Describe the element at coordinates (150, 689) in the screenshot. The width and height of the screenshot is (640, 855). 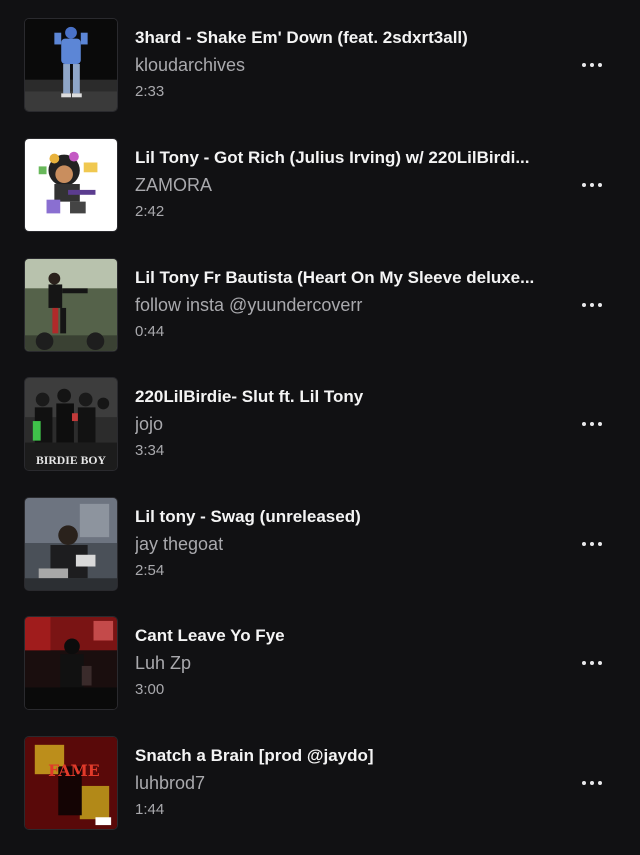
I see `track-duration: 3:00` at that location.